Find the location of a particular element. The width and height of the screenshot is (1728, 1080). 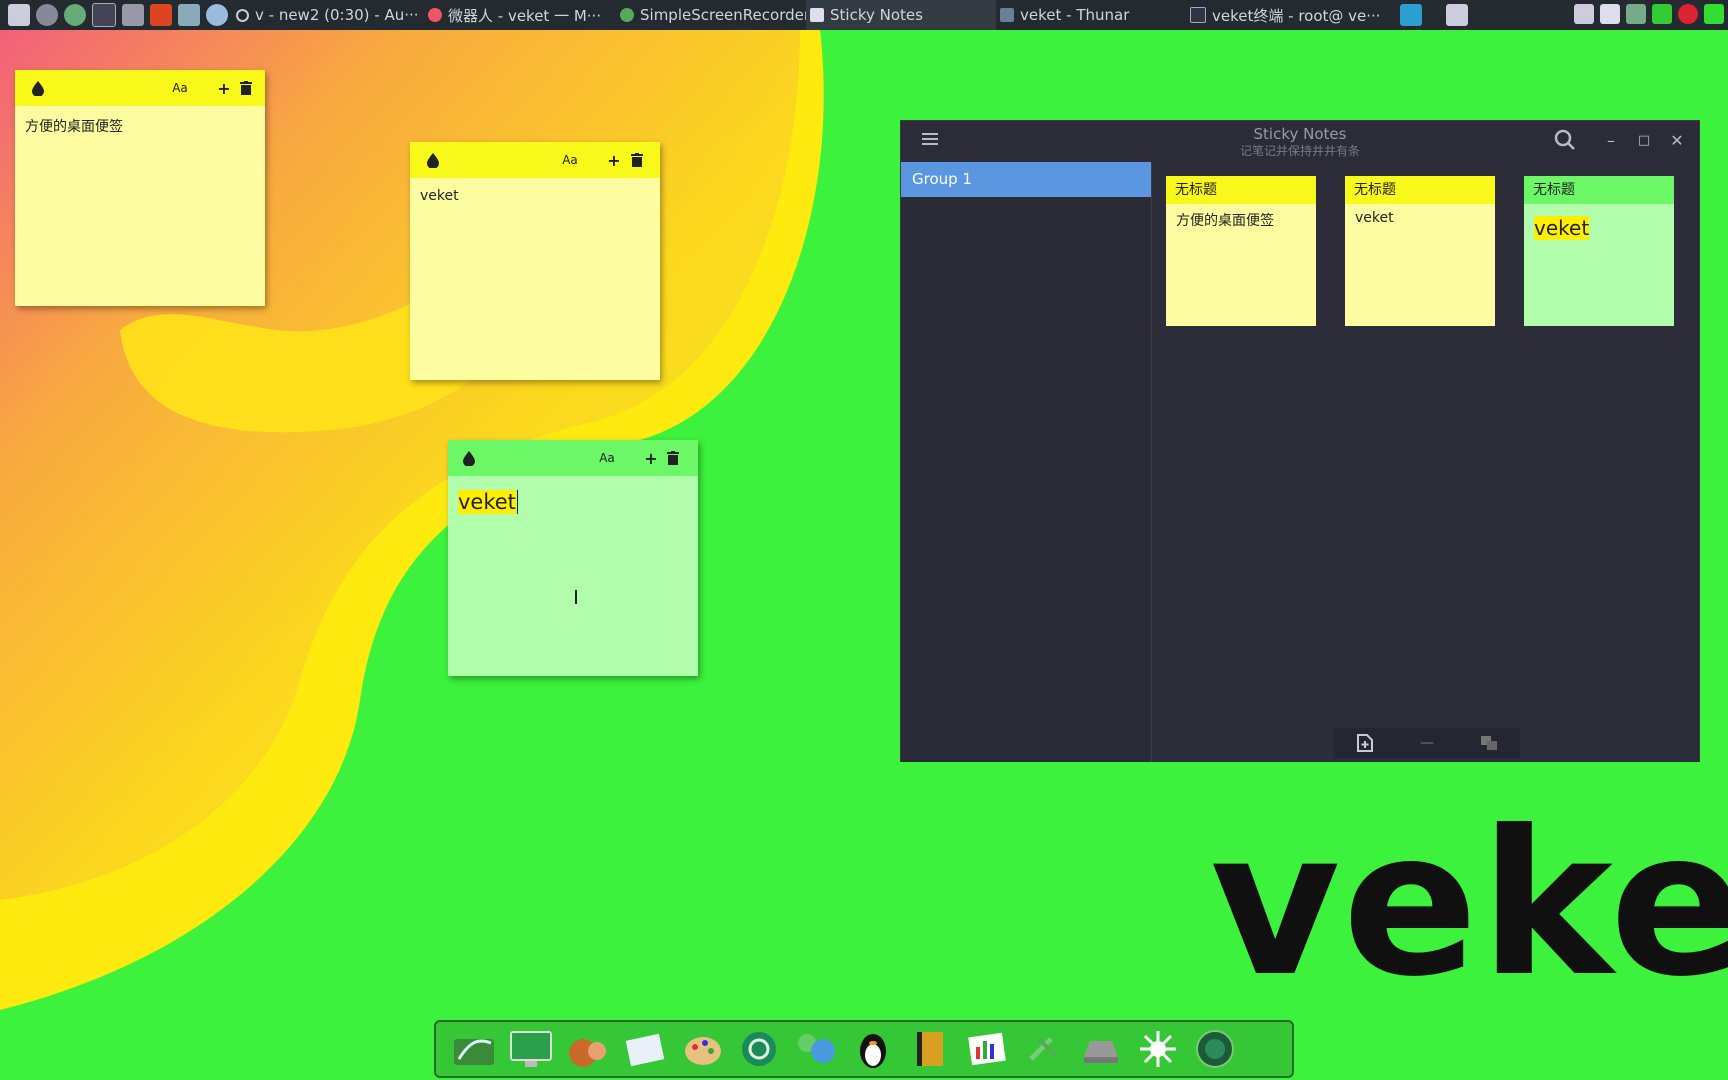

group-sidebar: Group 1 is located at coordinates (1026, 462).